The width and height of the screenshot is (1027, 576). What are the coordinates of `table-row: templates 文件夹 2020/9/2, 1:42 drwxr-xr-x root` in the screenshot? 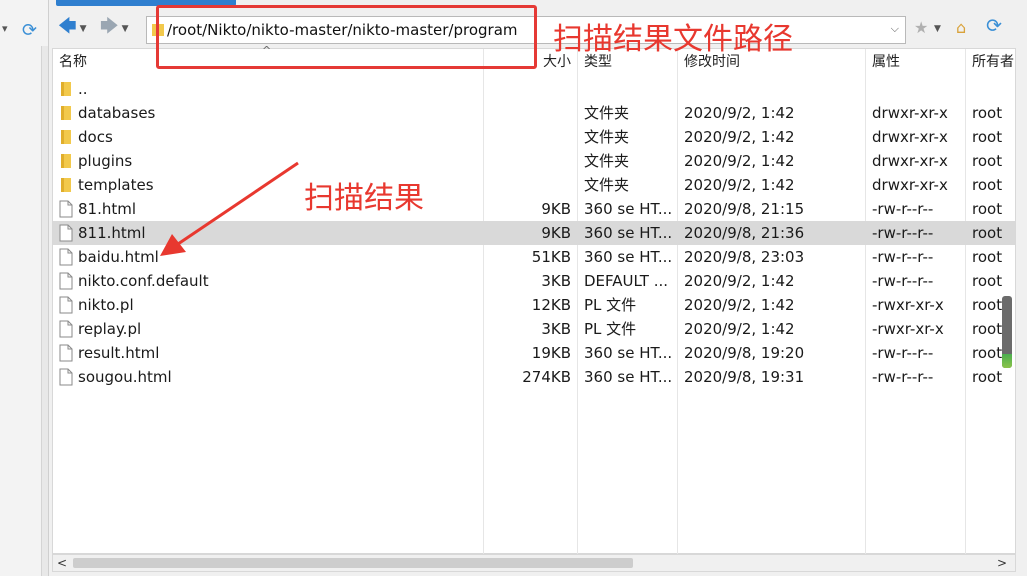 It's located at (534, 185).